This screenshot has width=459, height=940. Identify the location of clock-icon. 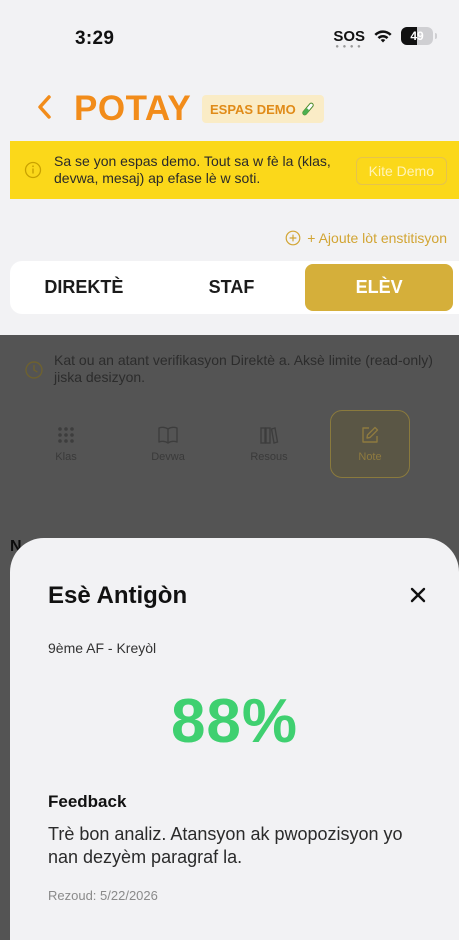
(34, 370).